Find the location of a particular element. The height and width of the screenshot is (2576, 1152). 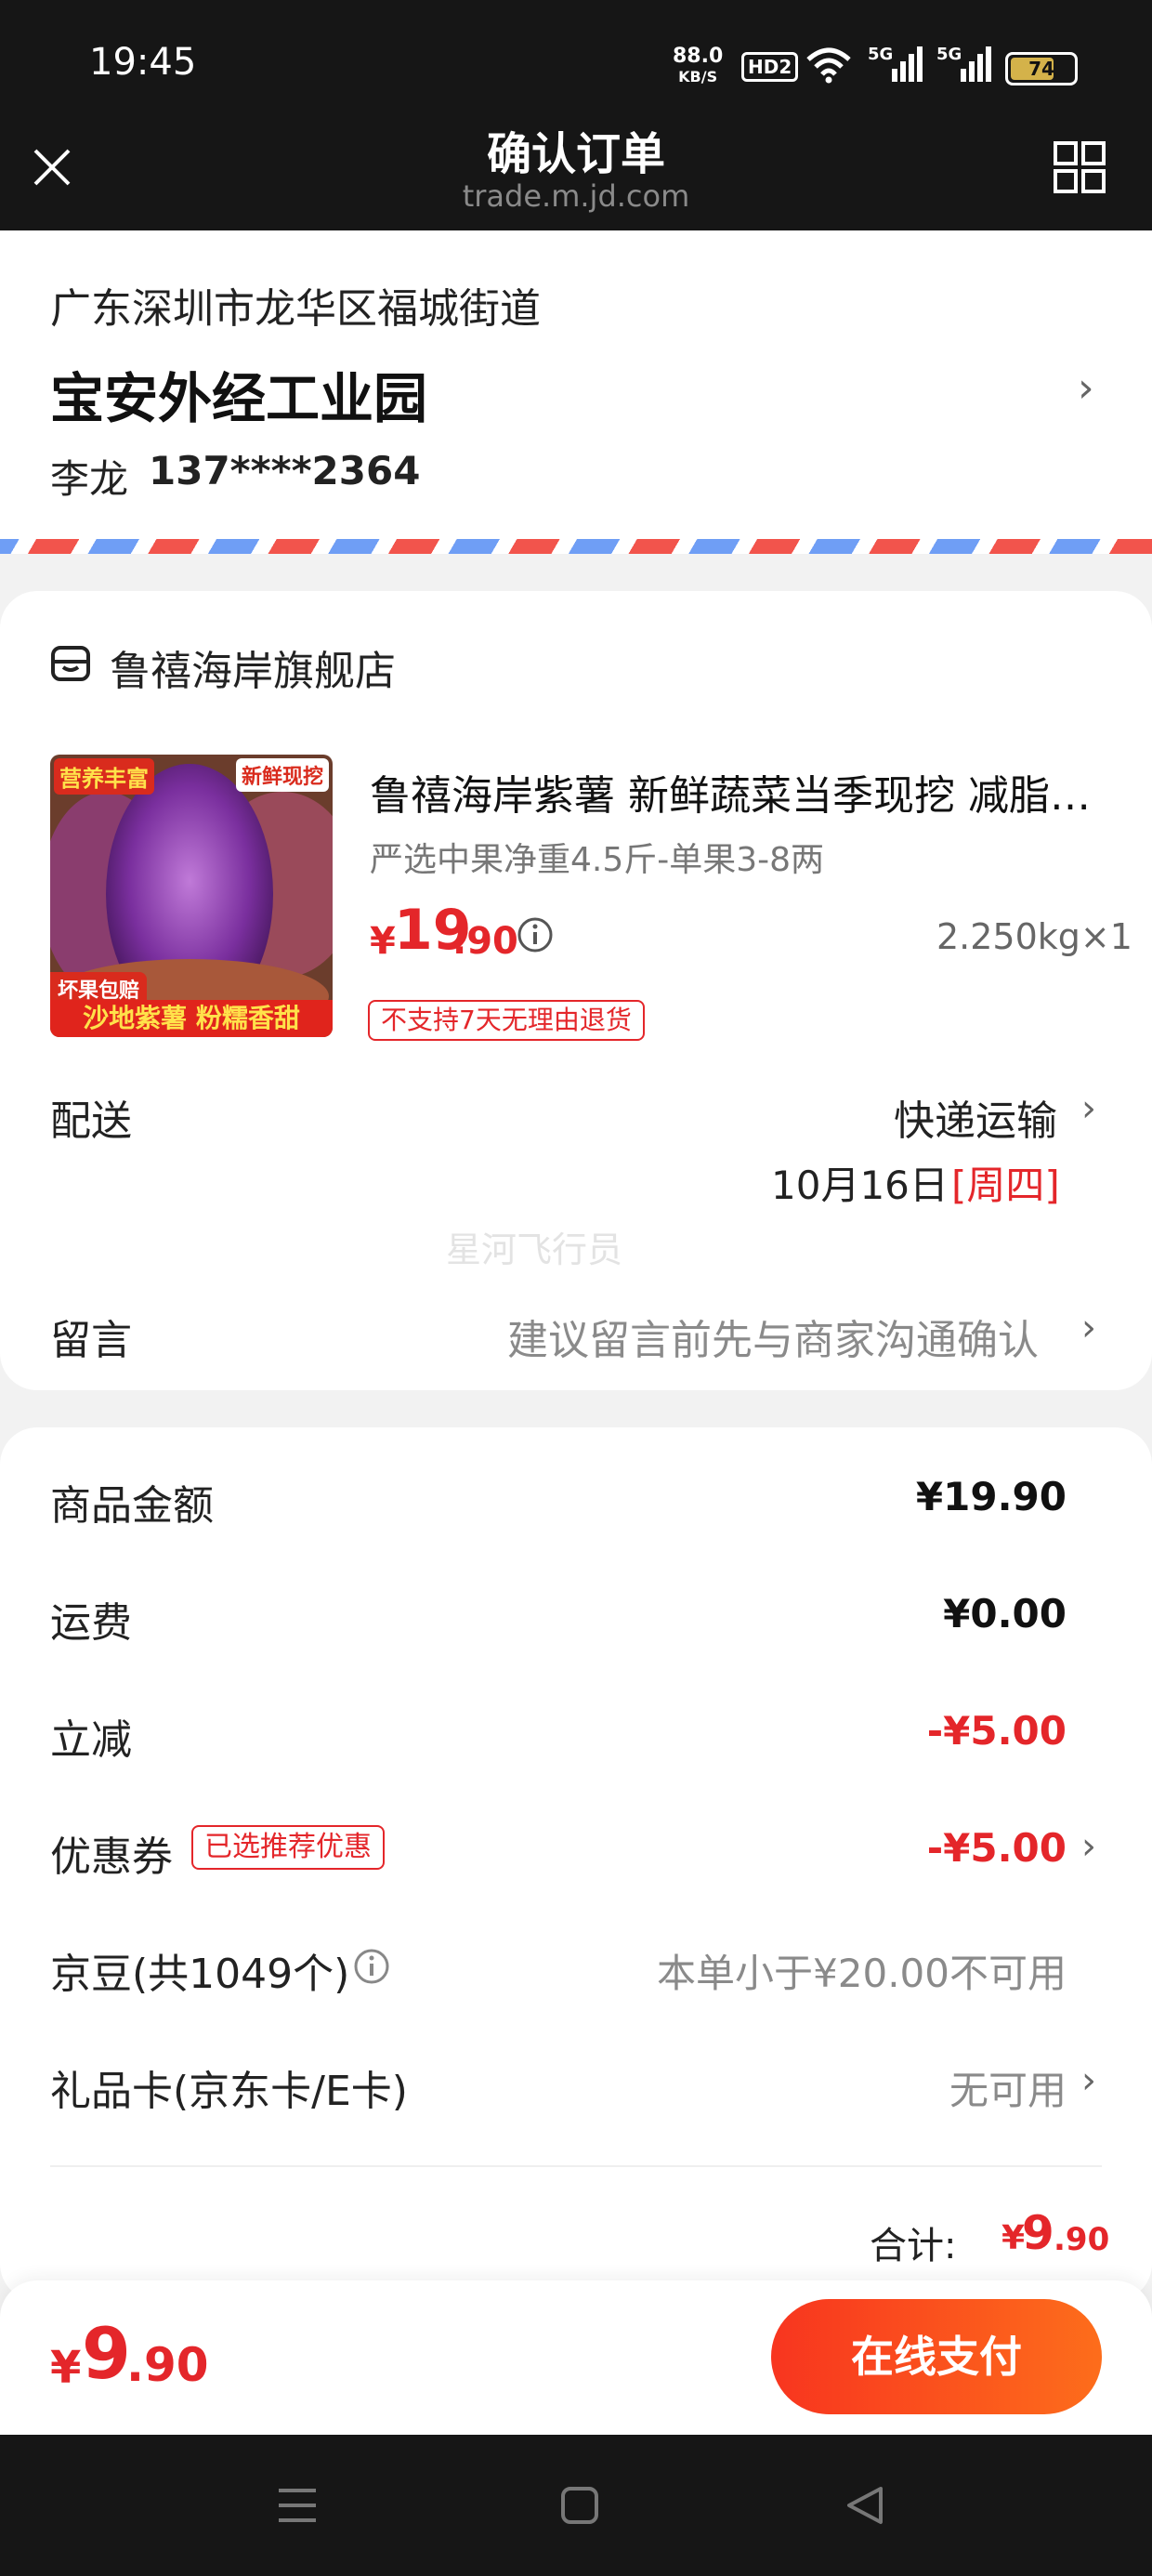

store-icon is located at coordinates (70, 663).